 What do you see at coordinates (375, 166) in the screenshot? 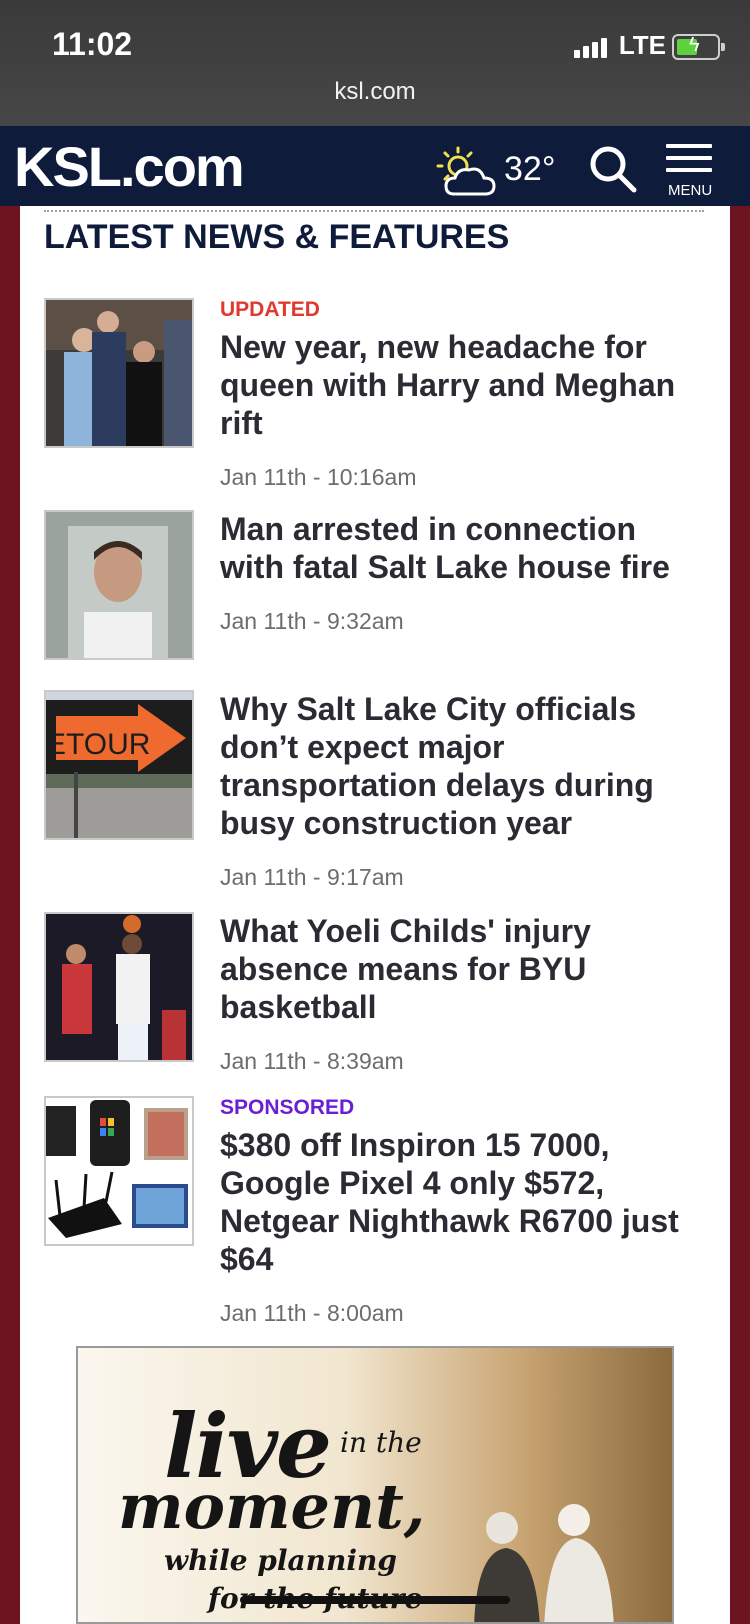
I see `site-header: KSL.com 32° MENU` at bounding box center [375, 166].